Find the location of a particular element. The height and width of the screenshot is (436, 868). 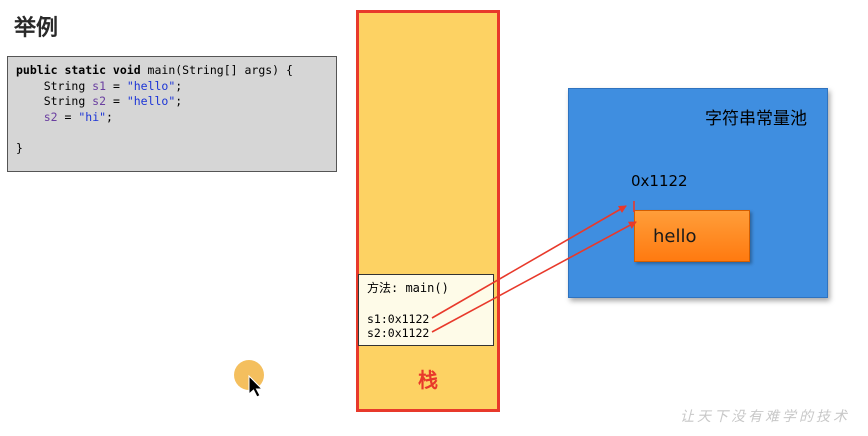

watermark-text: 让天下没有难学的技术 is located at coordinates (765, 417).